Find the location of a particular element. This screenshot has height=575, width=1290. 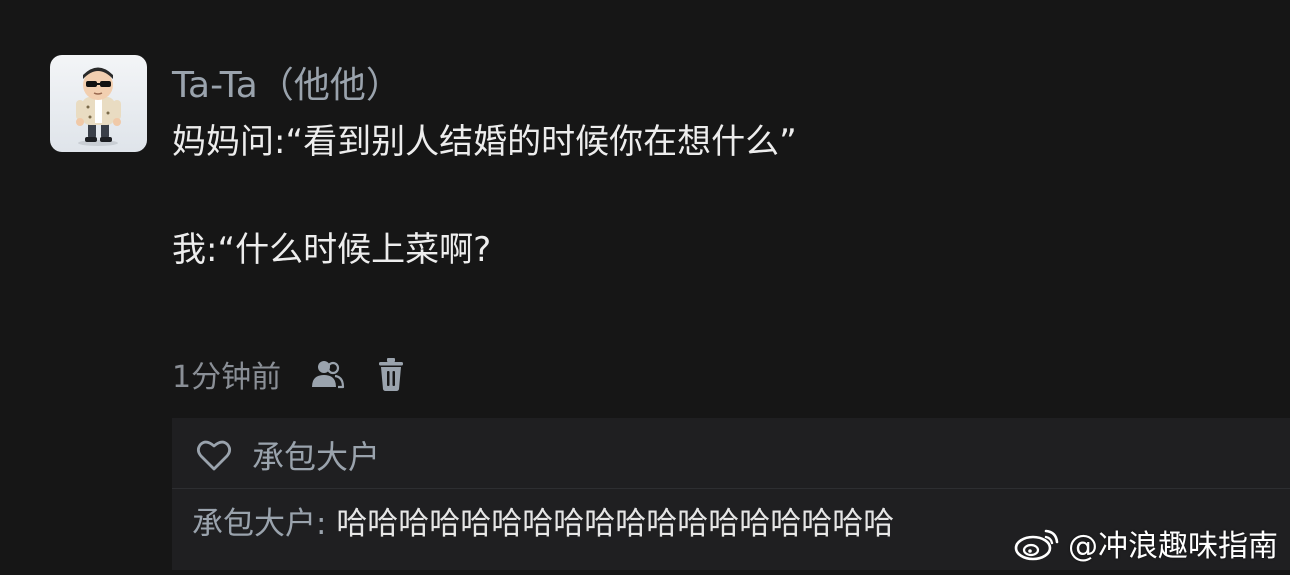

watermark-text: @冲浪趣味指南 is located at coordinates (1173, 546).